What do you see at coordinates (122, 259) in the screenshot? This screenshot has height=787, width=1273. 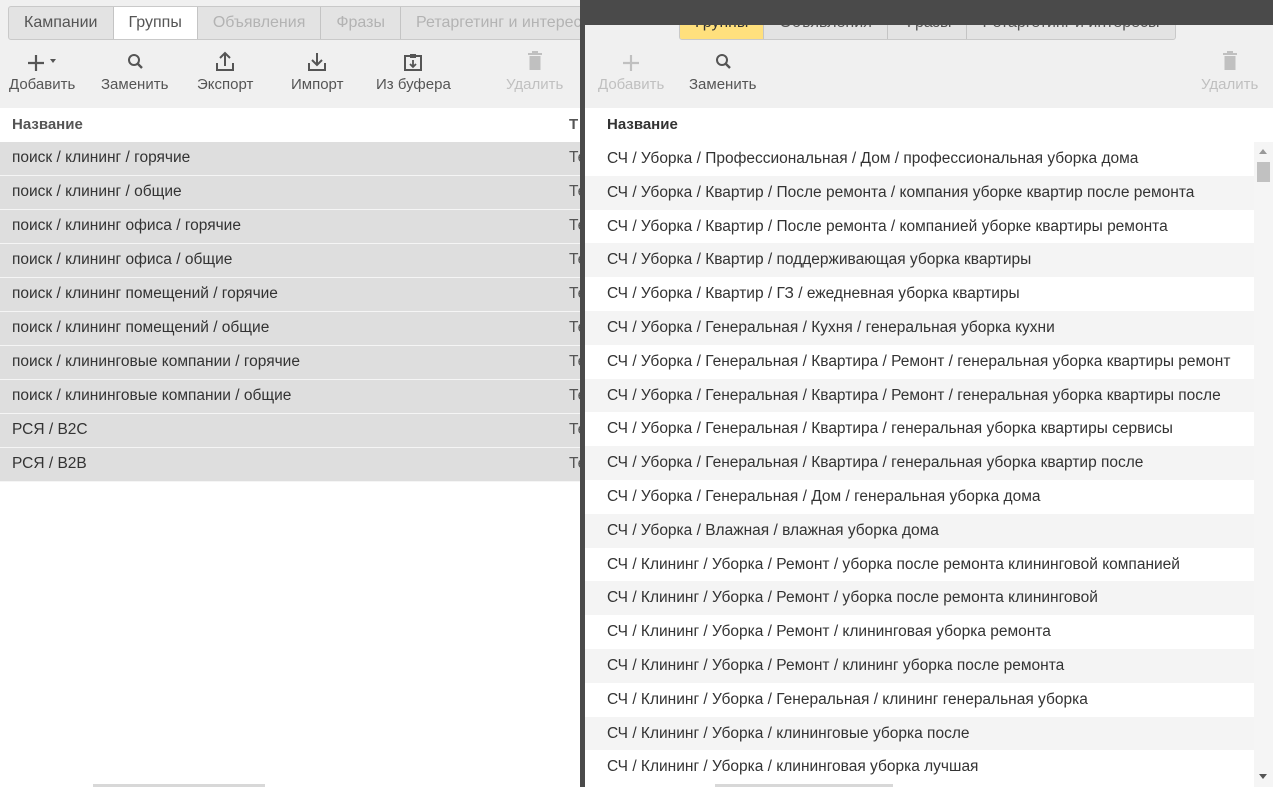 I see `group-name-cell: поиск / клининг офиса / общие` at bounding box center [122, 259].